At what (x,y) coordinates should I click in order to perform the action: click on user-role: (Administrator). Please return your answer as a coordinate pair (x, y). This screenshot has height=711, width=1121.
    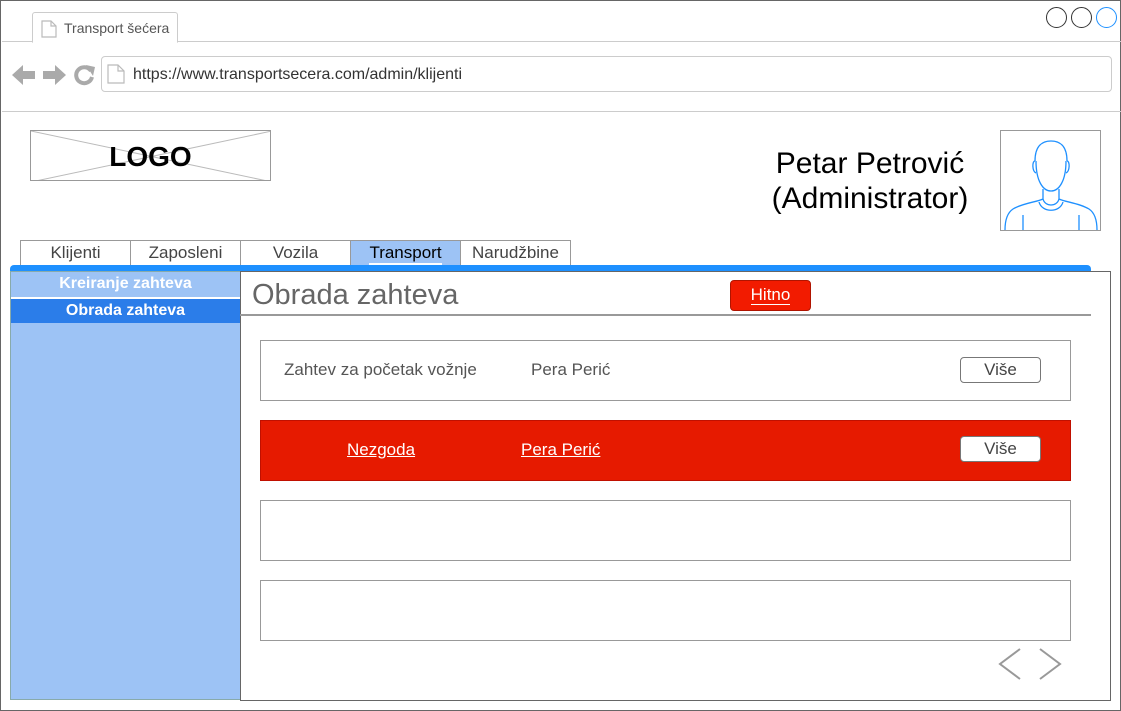
    Looking at the image, I should click on (870, 198).